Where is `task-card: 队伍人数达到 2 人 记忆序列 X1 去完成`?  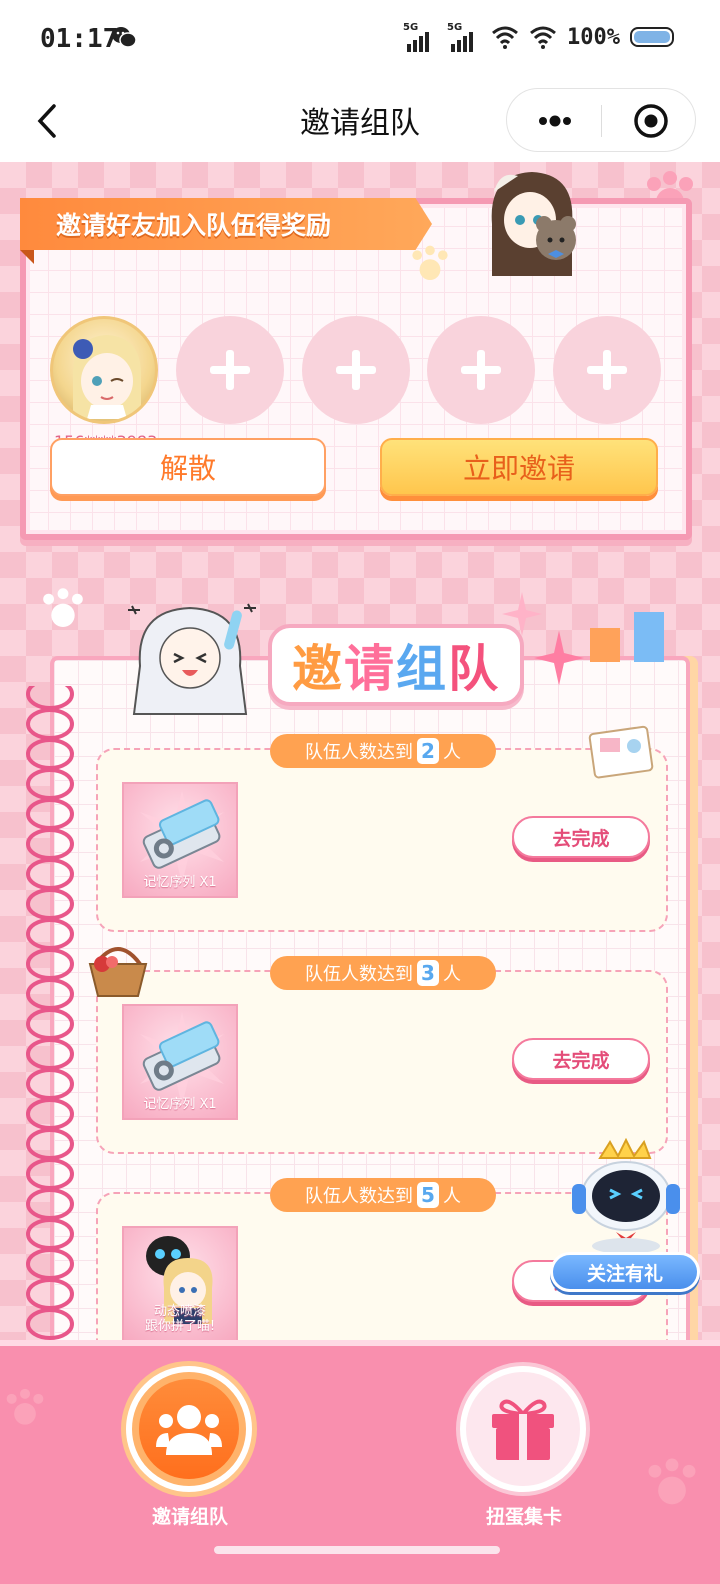 task-card: 队伍人数达到 2 人 记忆序列 X1 去完成 is located at coordinates (382, 833).